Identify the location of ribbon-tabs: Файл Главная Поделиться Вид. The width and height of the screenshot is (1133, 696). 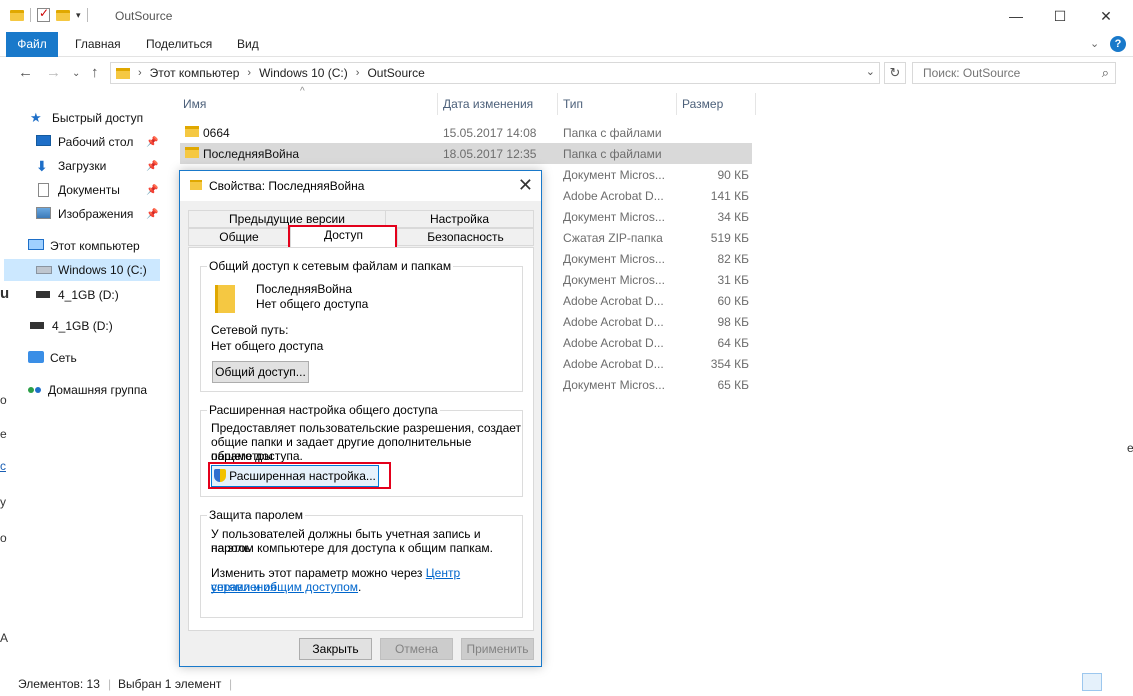
(566, 44).